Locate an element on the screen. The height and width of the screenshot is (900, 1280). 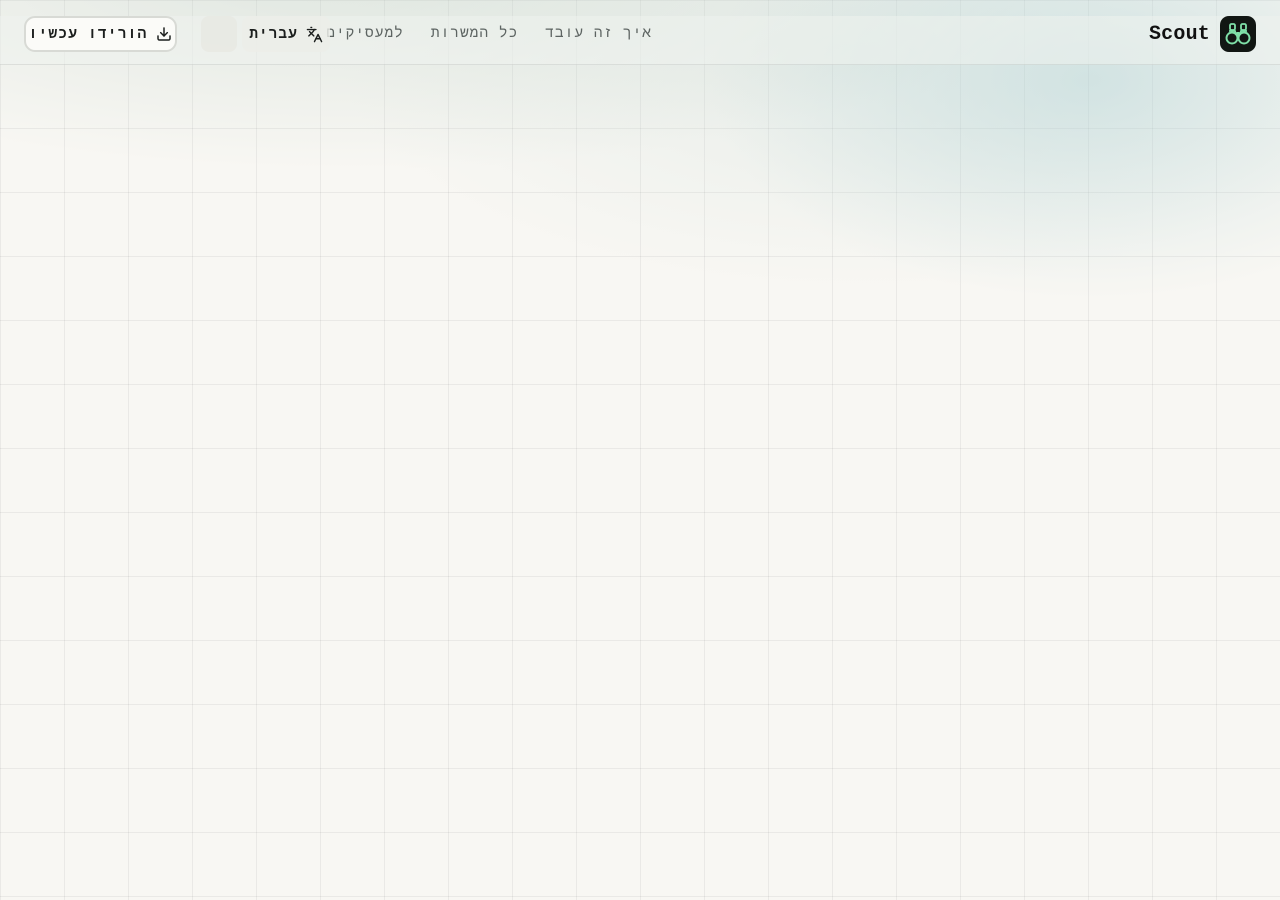
theme-toggle-button is located at coordinates (219, 34).